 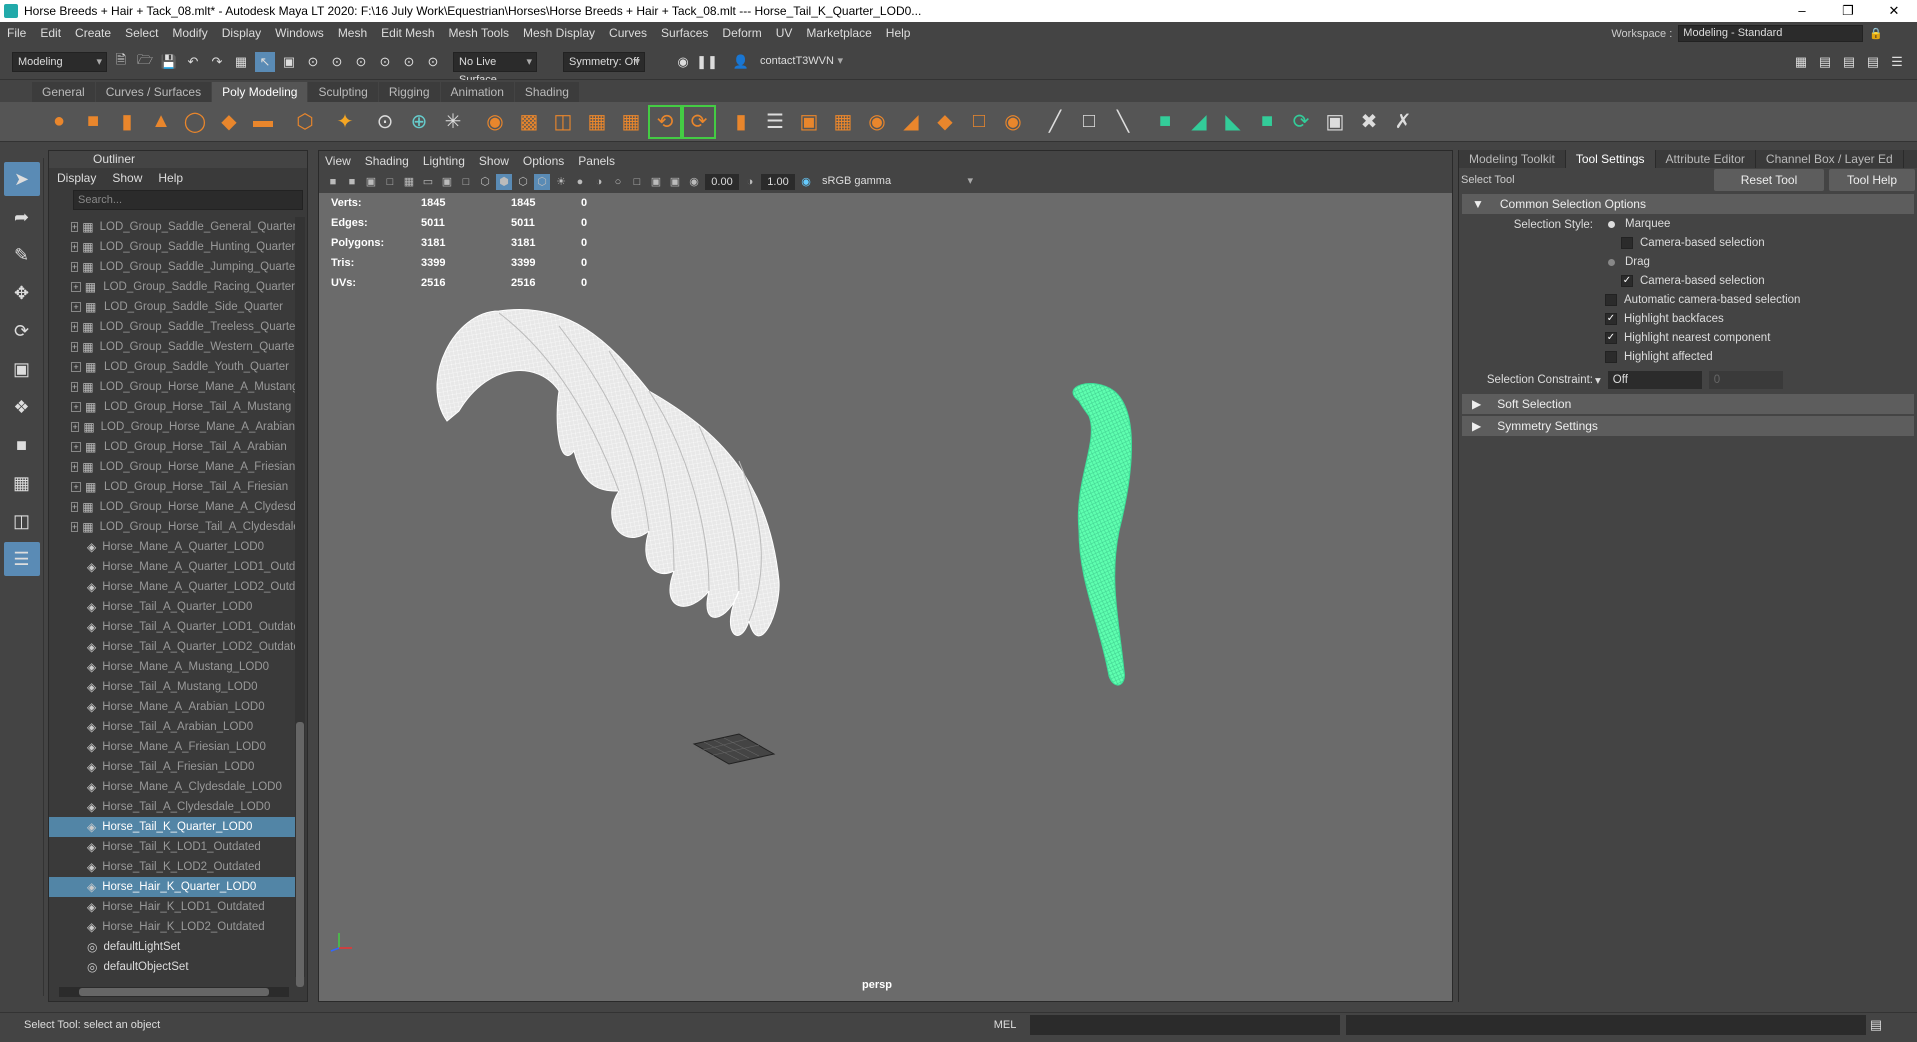 What do you see at coordinates (809, 122) in the screenshot?
I see `bevel-icon: ▣` at bounding box center [809, 122].